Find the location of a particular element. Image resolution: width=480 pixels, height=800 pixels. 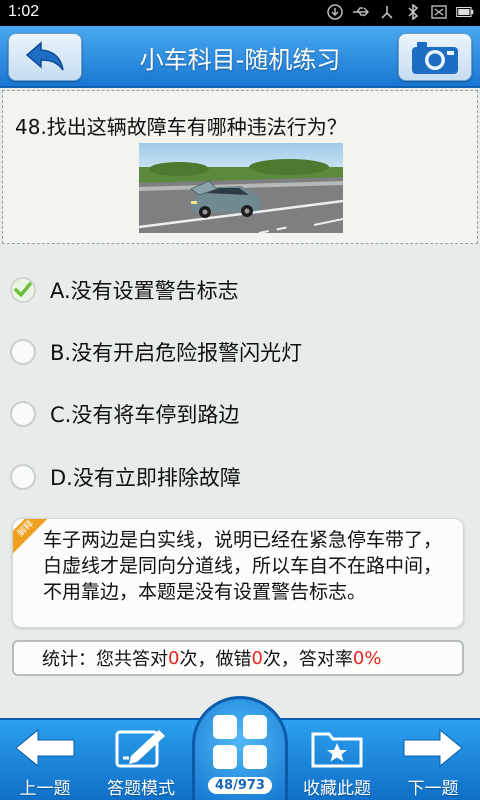

edit-icon is located at coordinates (140, 749).